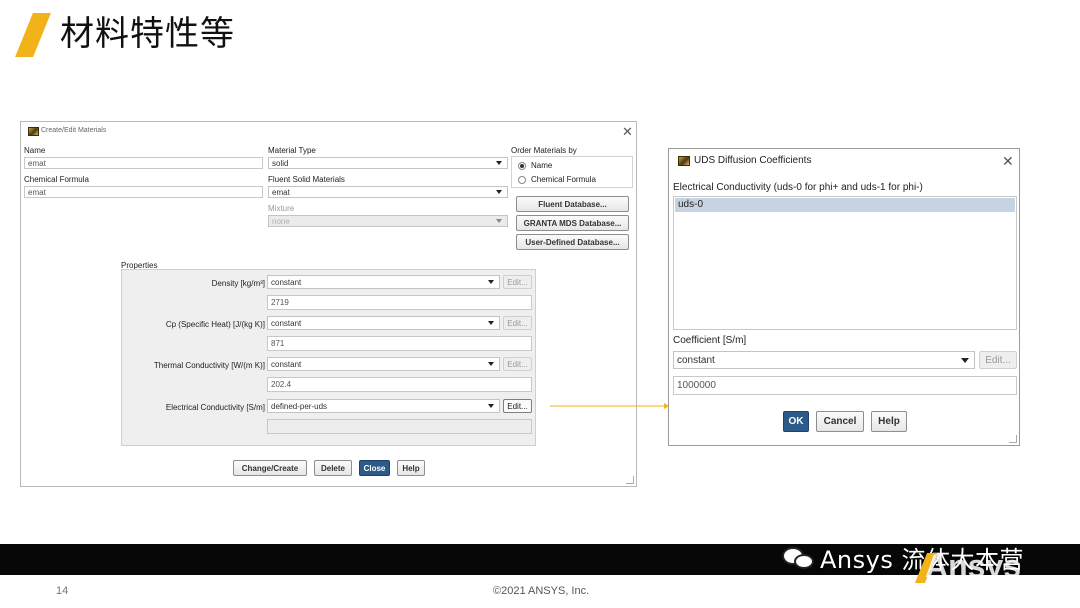  I want to click on delete-button: Delete, so click(333, 468).